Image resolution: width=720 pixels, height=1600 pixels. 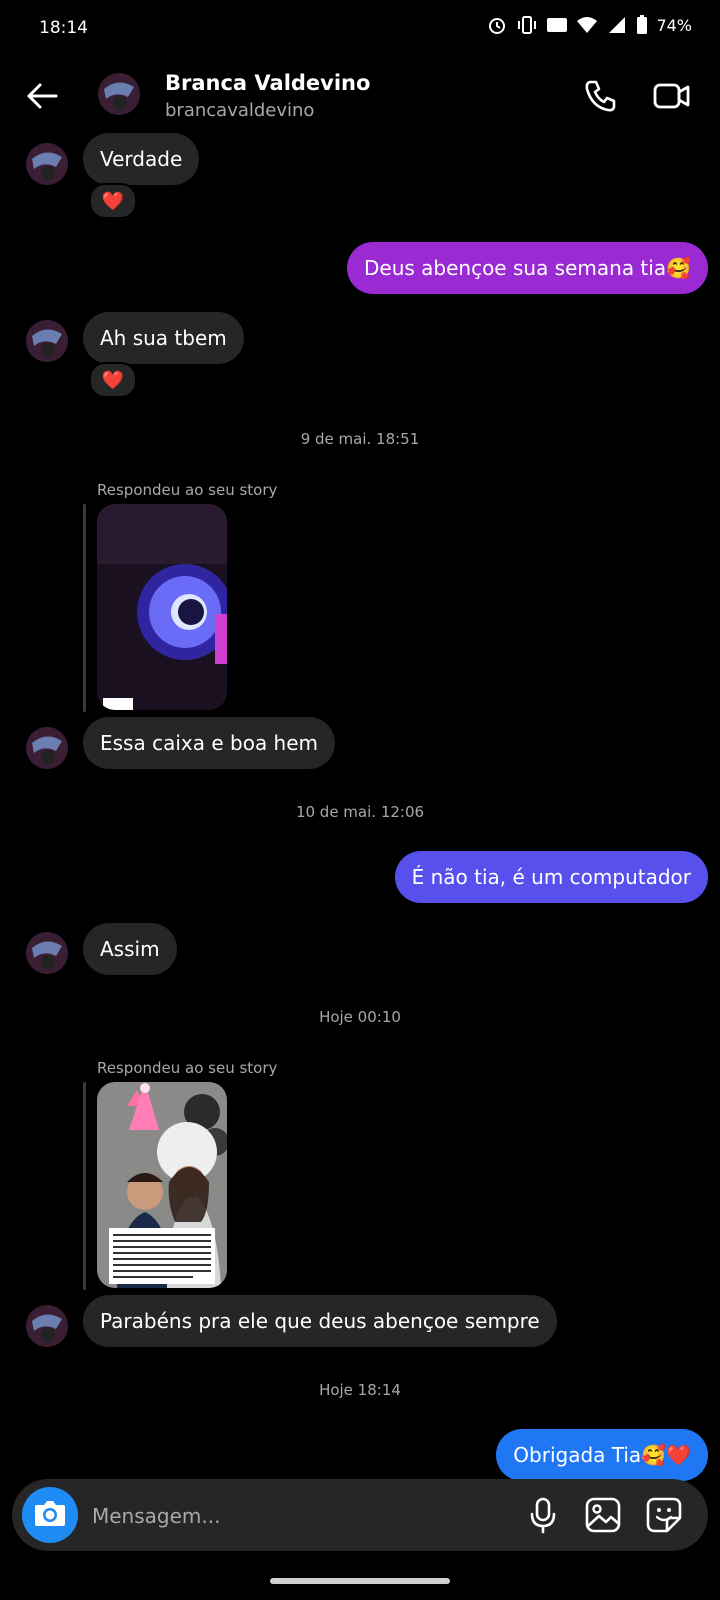 I want to click on sticker-icon, so click(x=664, y=1515).